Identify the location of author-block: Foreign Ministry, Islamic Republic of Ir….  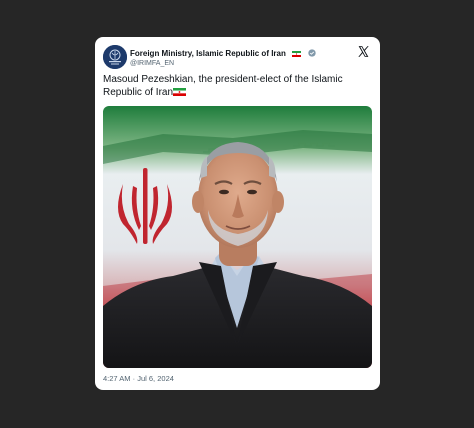
(235, 58).